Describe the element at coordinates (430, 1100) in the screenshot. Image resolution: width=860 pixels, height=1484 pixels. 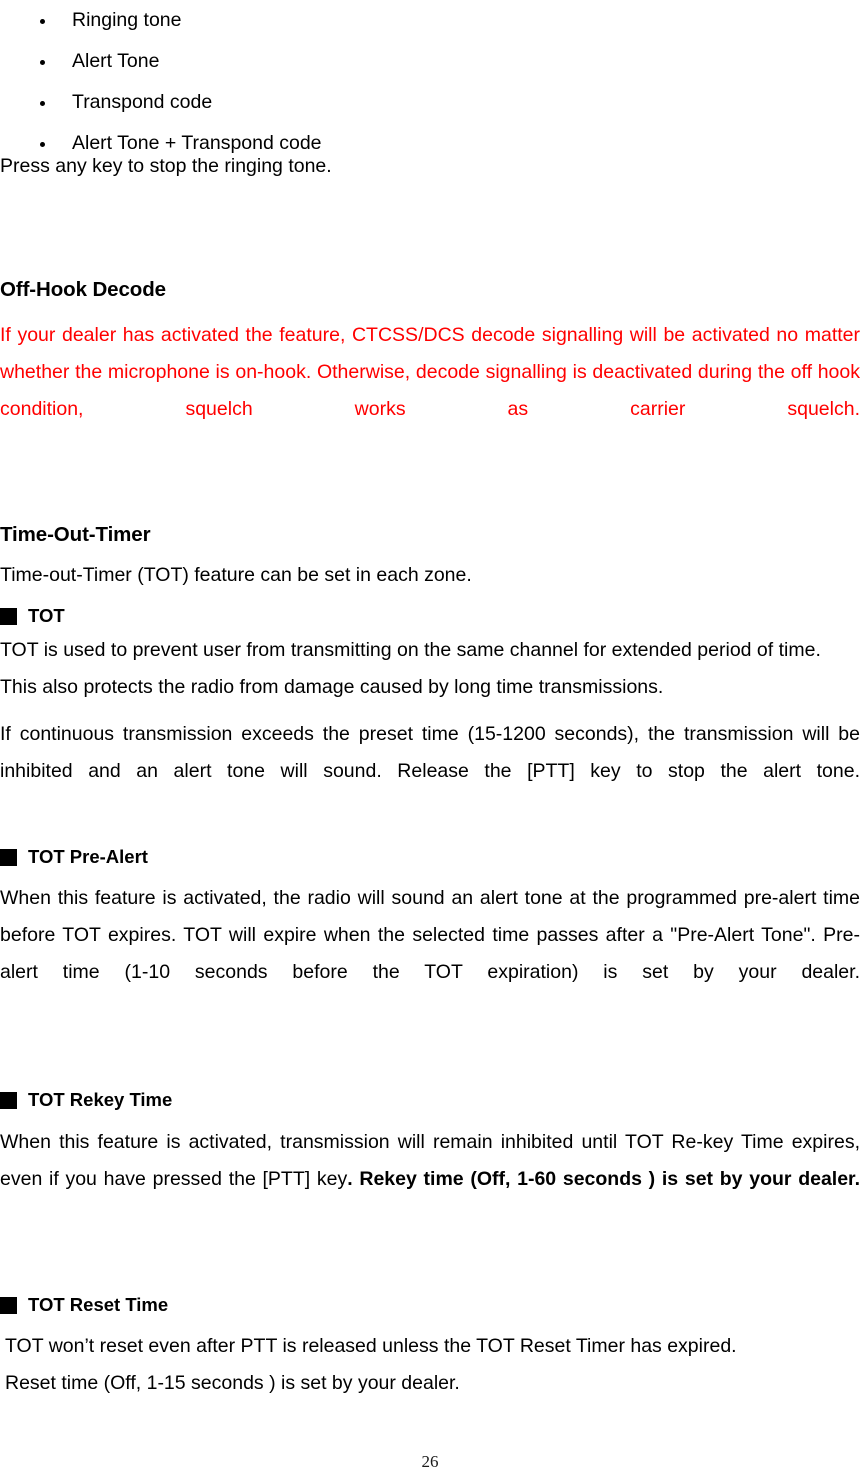
I see `sub-heading-tot-rekey-time: TOT Rekey Time` at that location.